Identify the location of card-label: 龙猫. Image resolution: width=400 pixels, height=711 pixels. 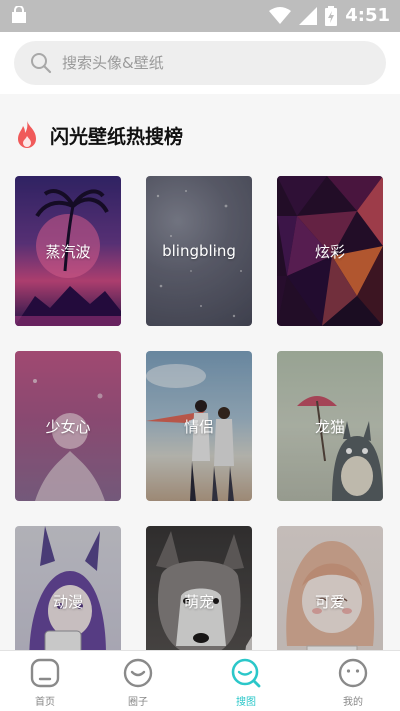
(329, 426).